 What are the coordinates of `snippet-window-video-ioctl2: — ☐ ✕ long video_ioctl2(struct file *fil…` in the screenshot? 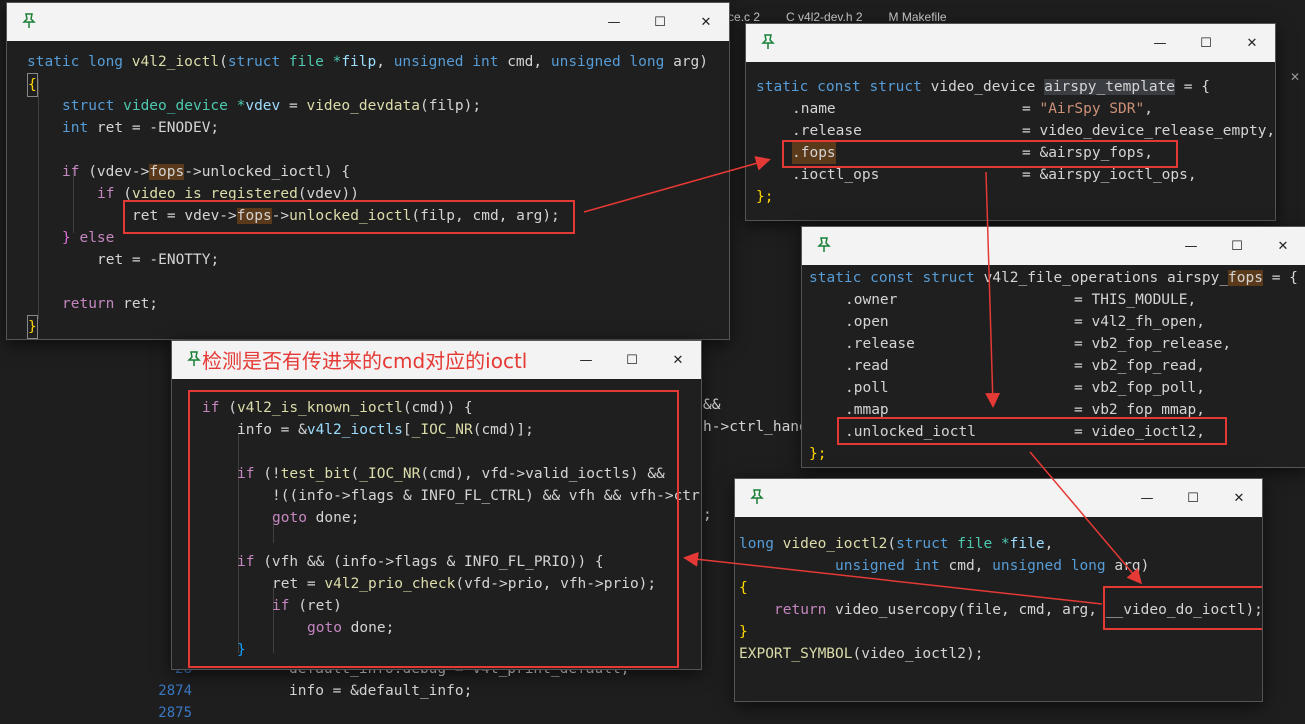 It's located at (998, 590).